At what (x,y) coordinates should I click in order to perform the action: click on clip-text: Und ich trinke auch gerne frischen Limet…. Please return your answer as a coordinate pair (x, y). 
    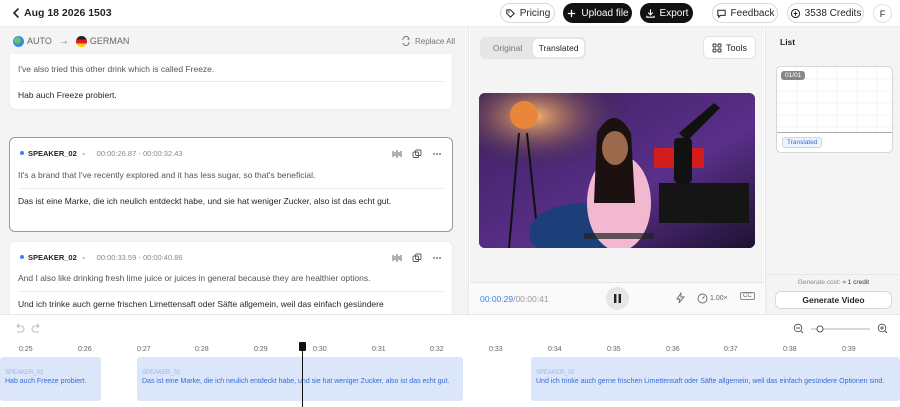
    Looking at the image, I should click on (710, 381).